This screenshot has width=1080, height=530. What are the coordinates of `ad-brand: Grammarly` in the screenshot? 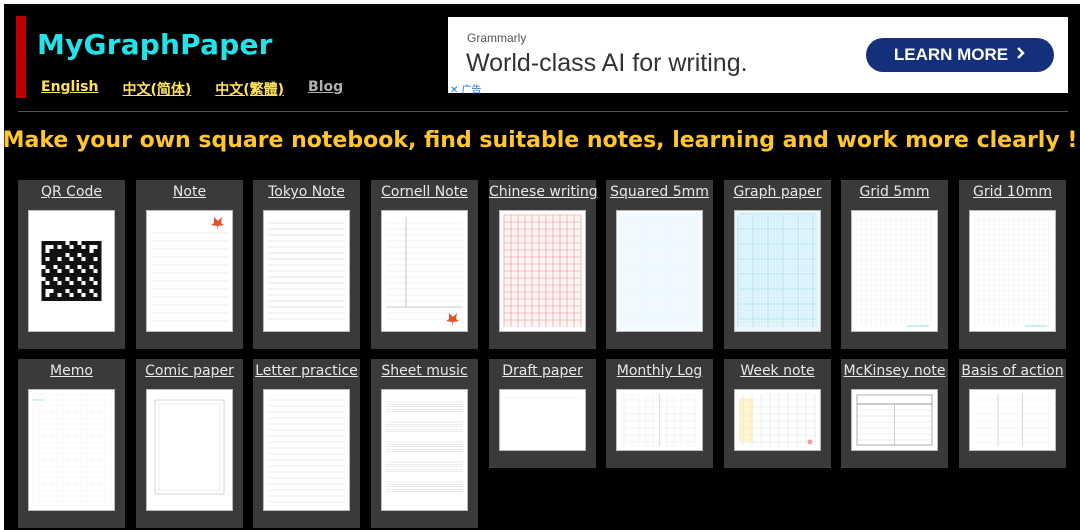 It's located at (497, 38).